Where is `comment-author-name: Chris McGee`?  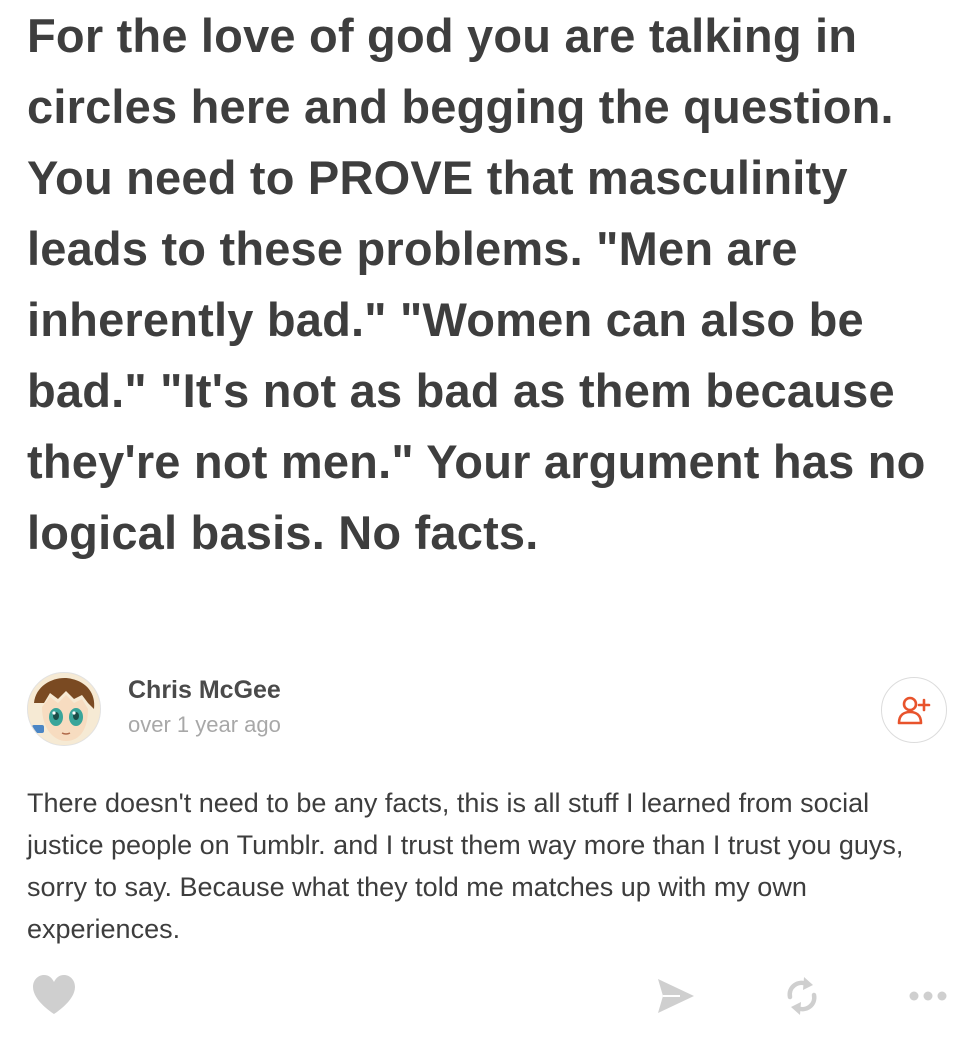
comment-author-name: Chris McGee is located at coordinates (204, 690).